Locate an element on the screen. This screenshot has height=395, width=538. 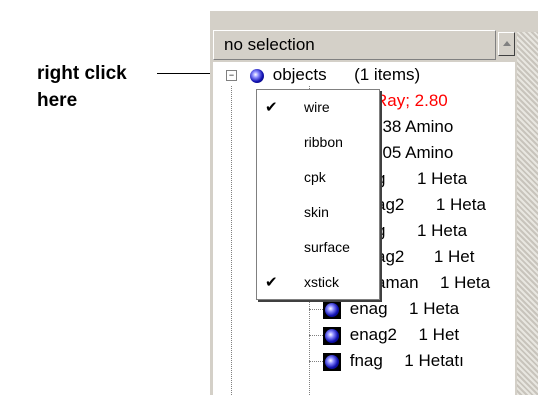
object-orb-icon is located at coordinates (257, 75).